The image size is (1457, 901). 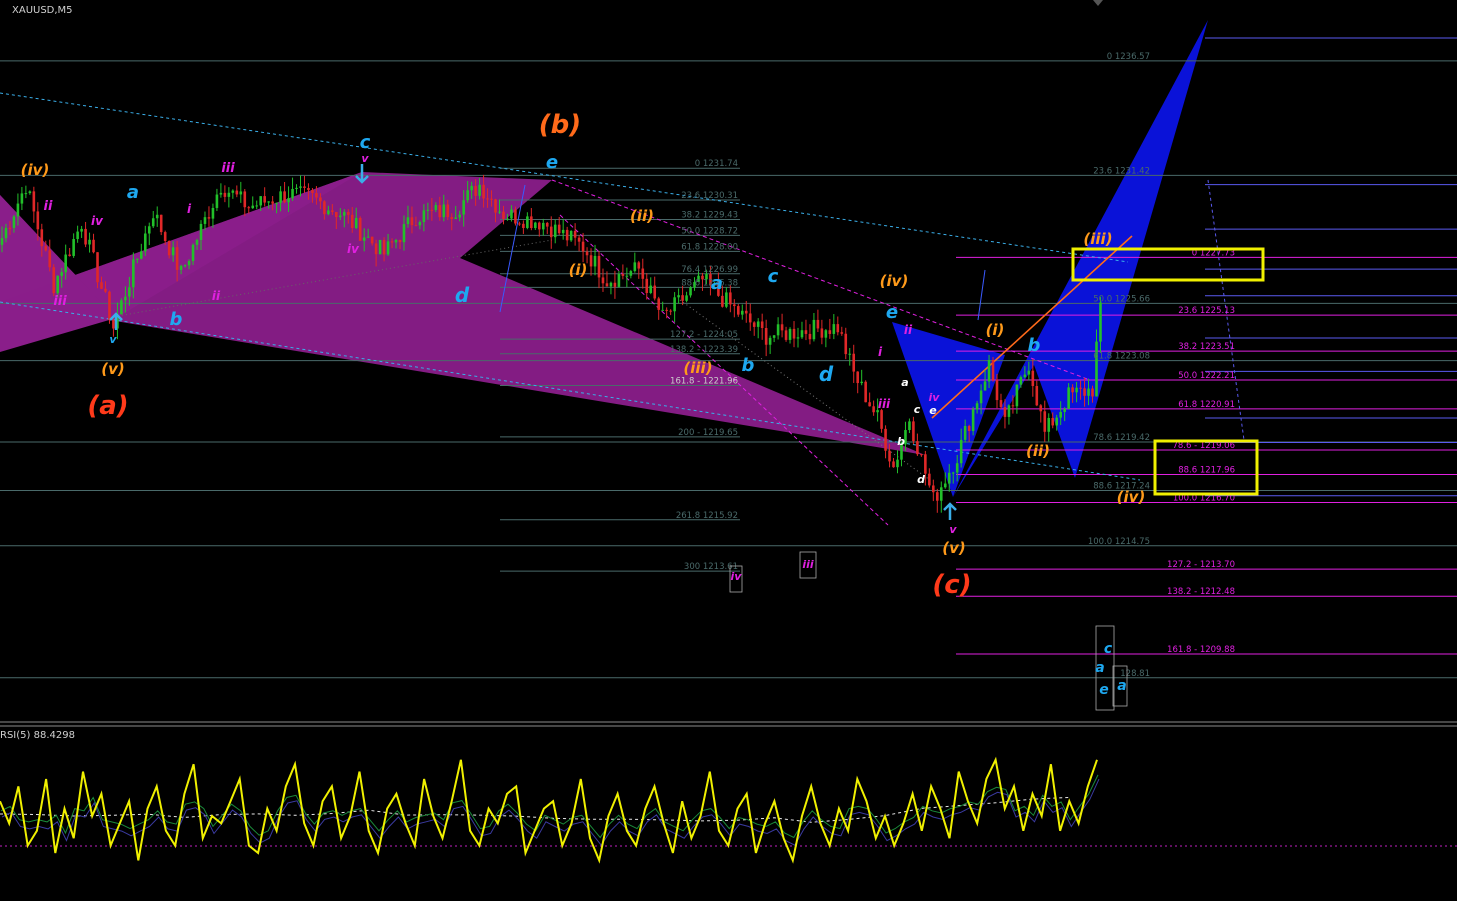 What do you see at coordinates (42, 10) in the screenshot?
I see `symbol-label: XAUUSD,M5` at bounding box center [42, 10].